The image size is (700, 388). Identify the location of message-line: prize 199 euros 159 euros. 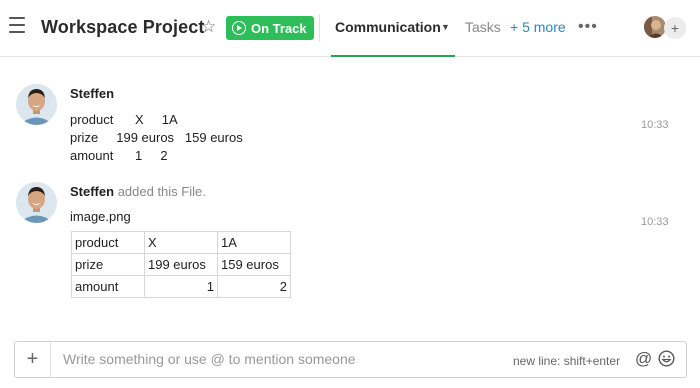
(156, 137).